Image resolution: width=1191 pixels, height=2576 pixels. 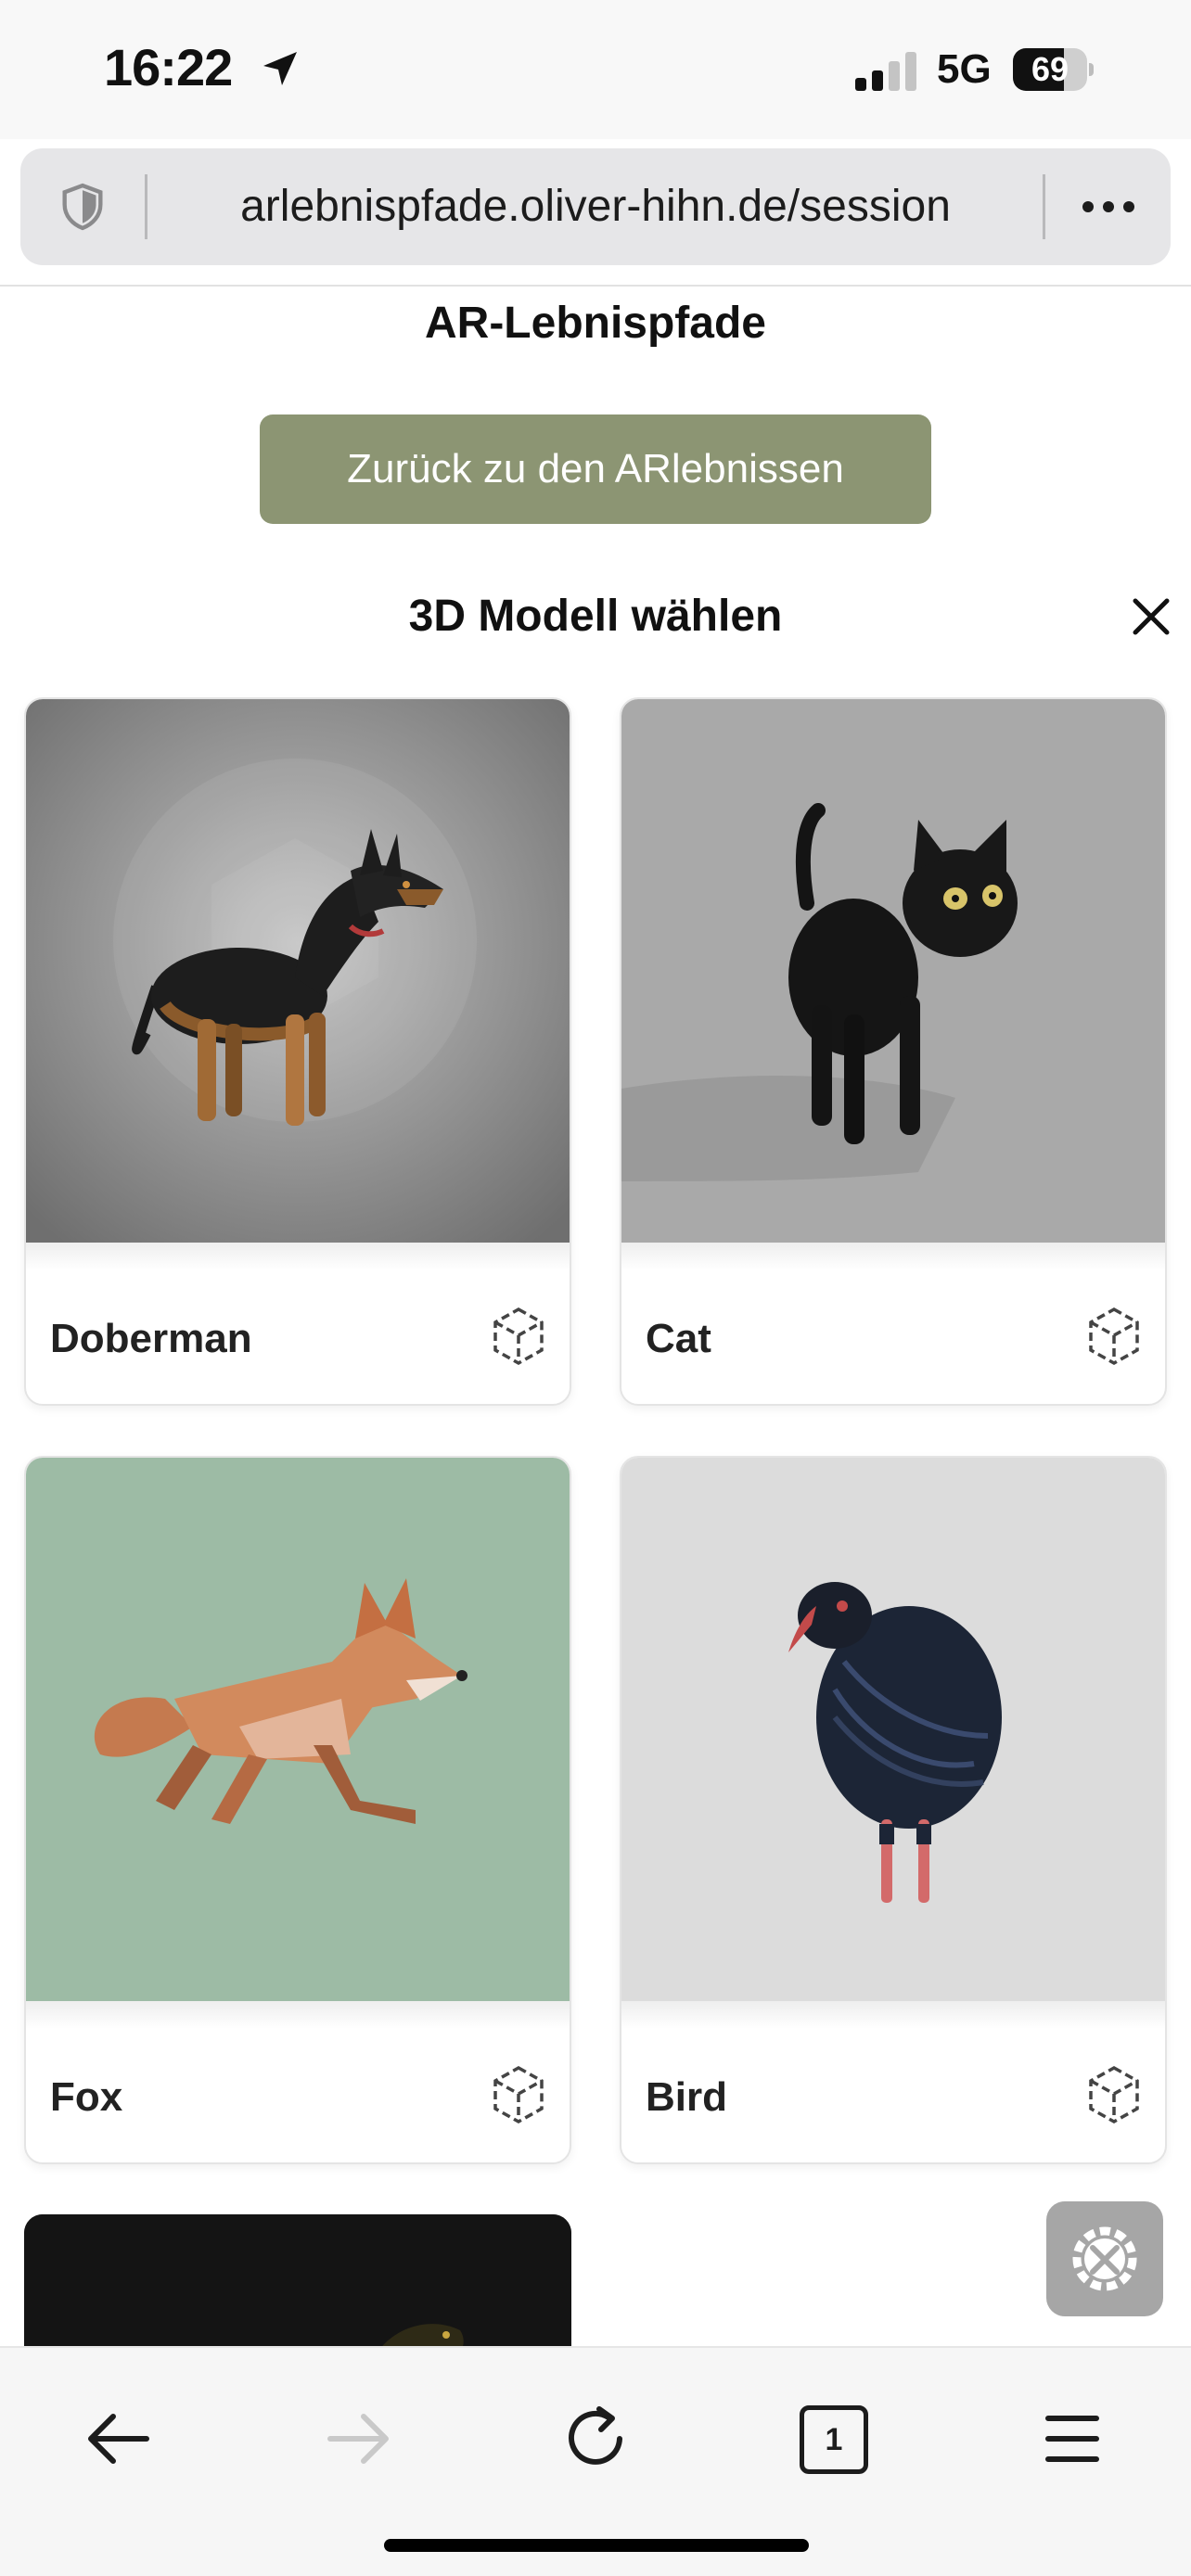 I want to click on section-title: 3D Modell wählen, so click(x=595, y=616).